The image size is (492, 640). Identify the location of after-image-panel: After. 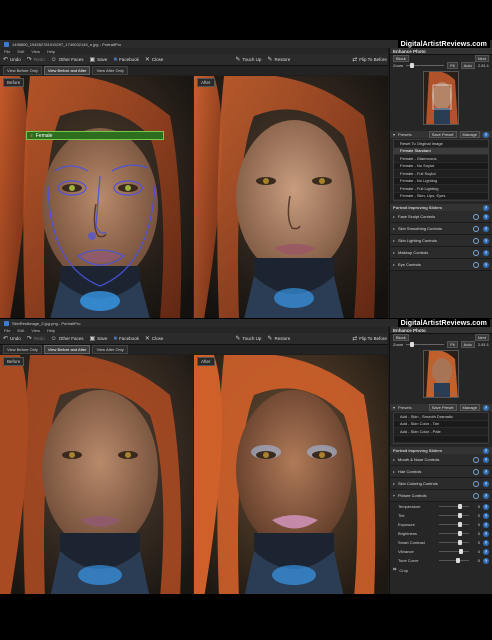
(291, 197).